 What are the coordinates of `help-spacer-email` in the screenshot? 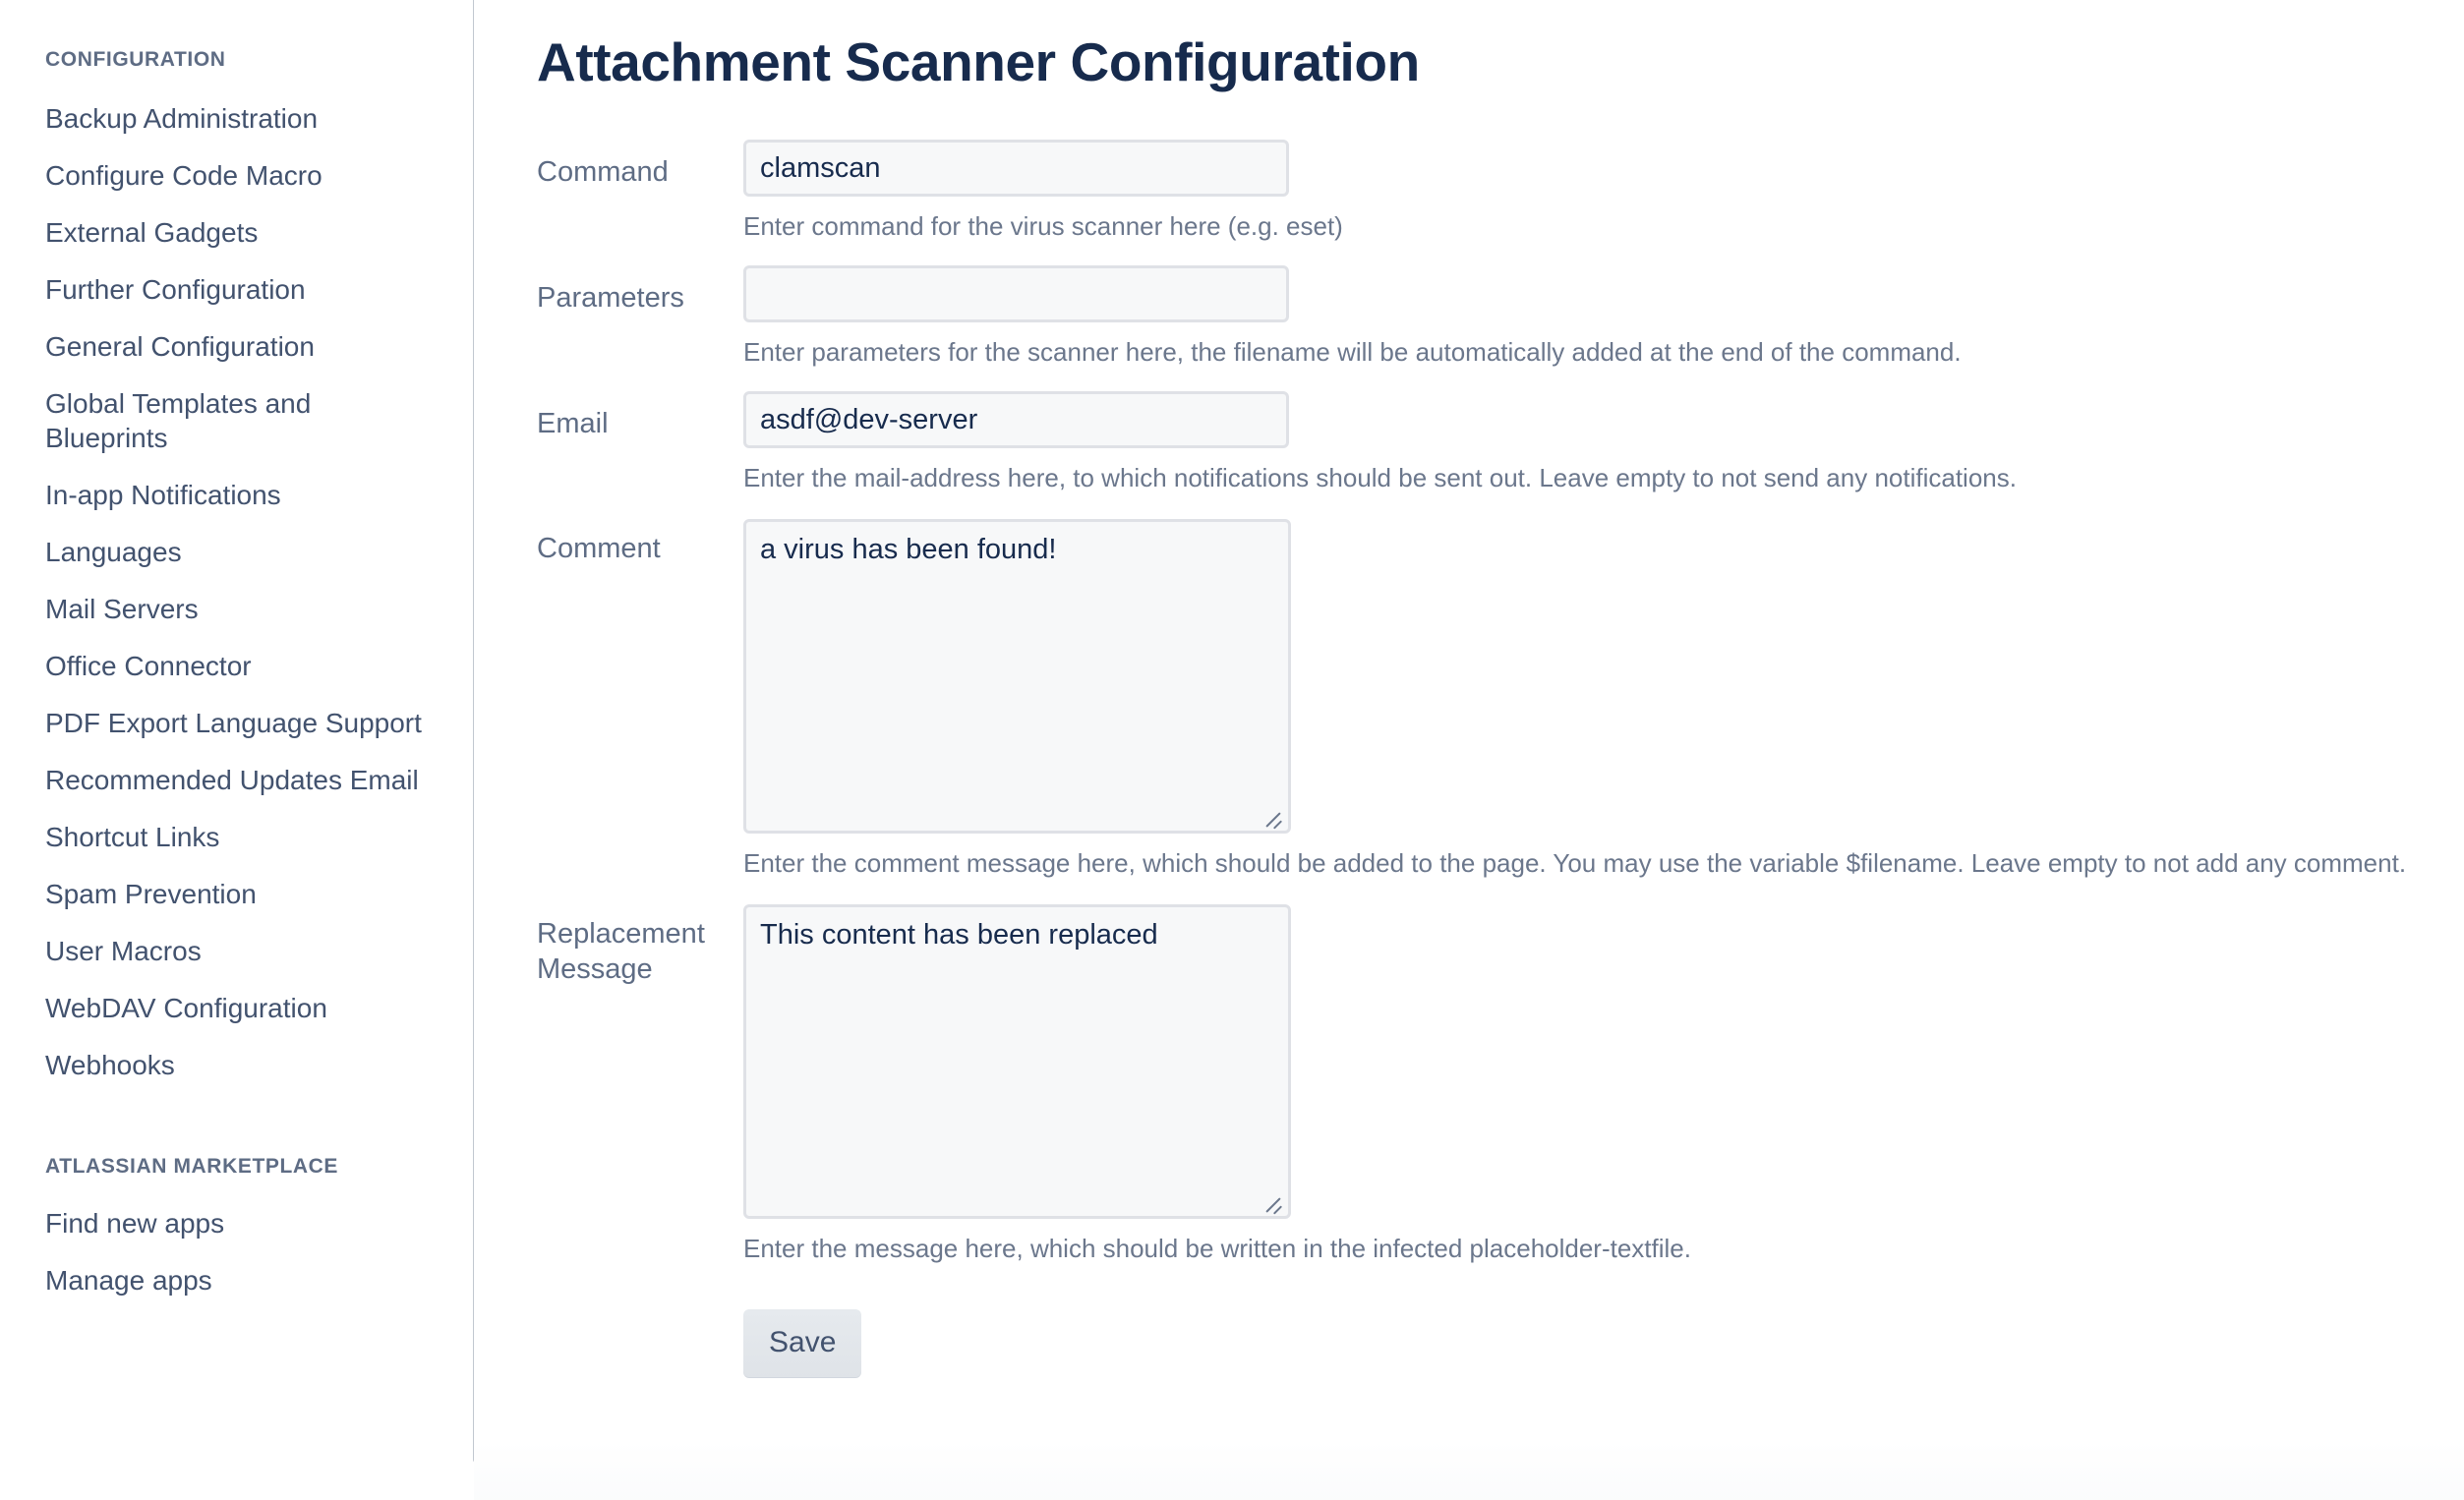 It's located at (640, 456).